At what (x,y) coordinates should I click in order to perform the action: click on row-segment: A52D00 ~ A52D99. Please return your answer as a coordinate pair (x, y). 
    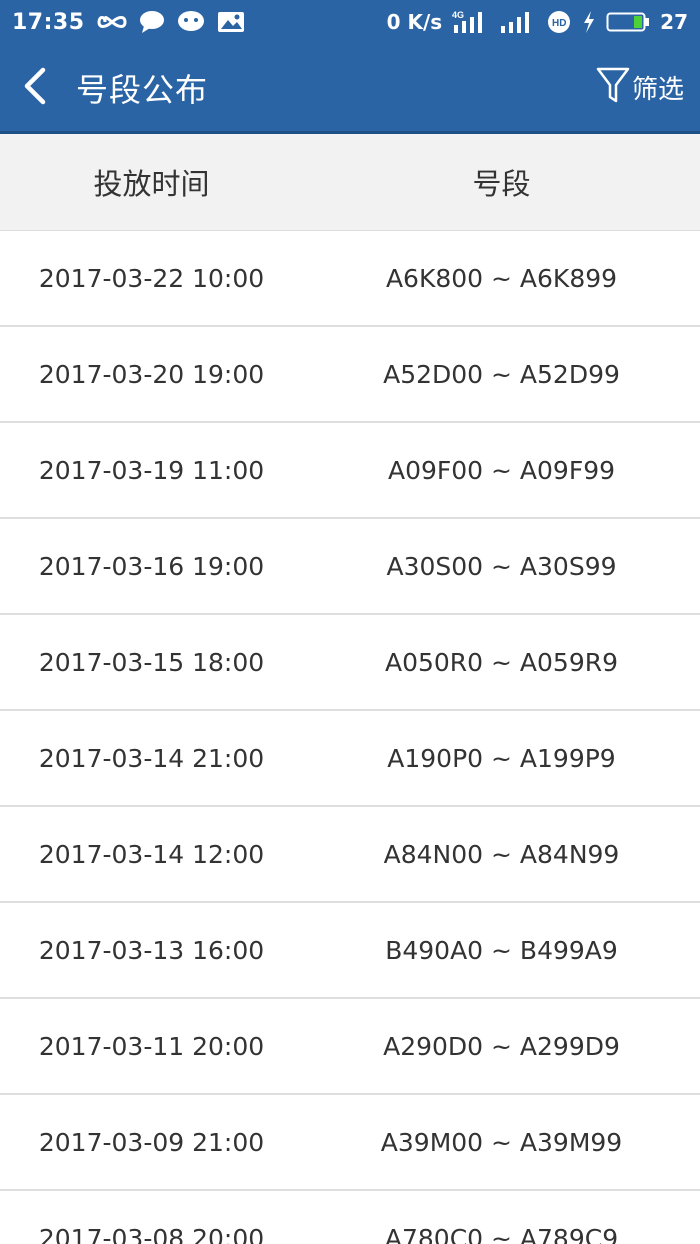
    Looking at the image, I should click on (501, 374).